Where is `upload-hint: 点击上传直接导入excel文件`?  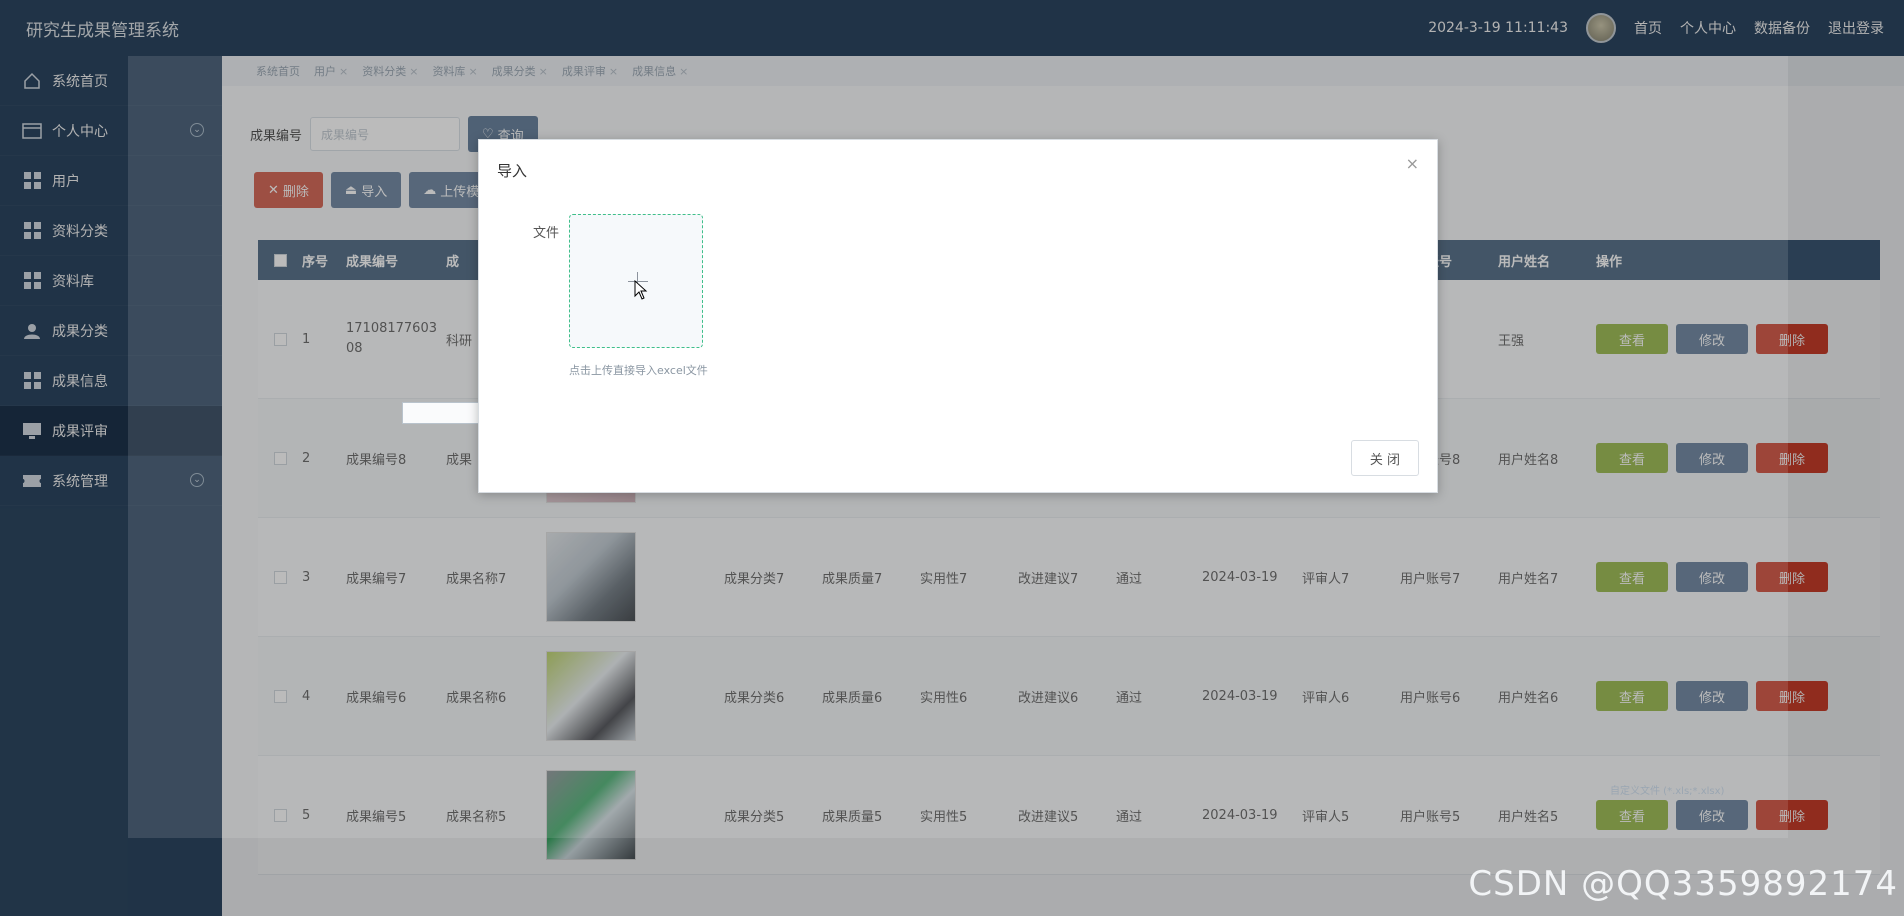
upload-hint: 点击上传直接导入excel文件 is located at coordinates (638, 370).